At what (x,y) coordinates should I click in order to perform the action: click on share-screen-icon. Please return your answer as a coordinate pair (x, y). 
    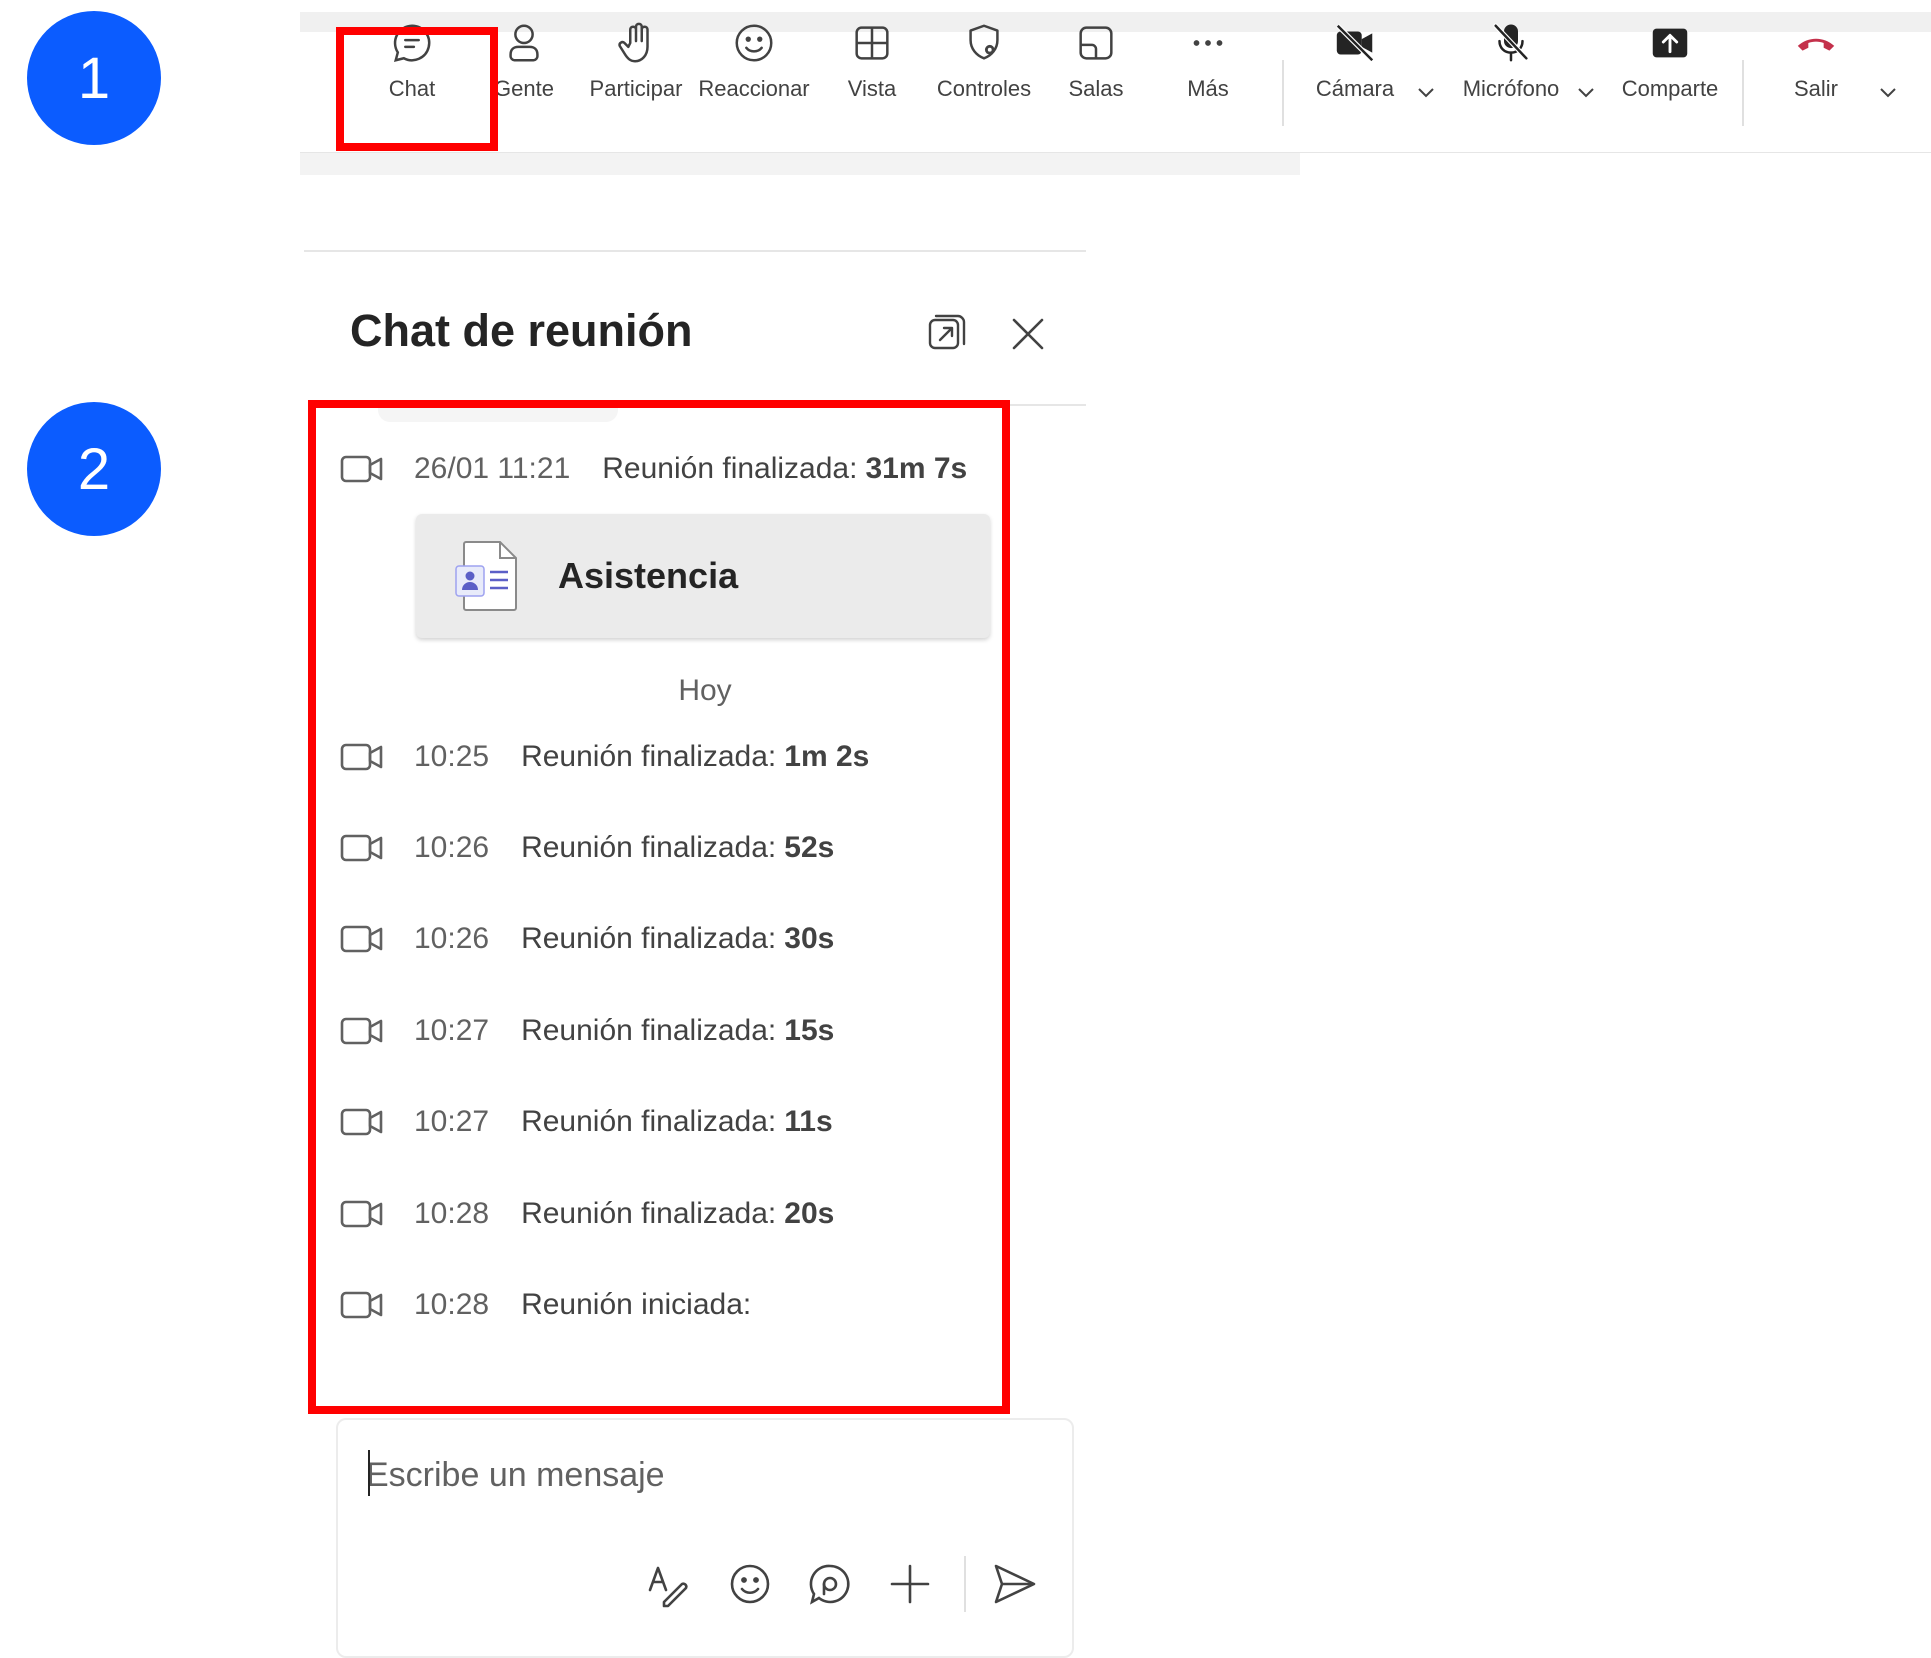
    Looking at the image, I should click on (1670, 43).